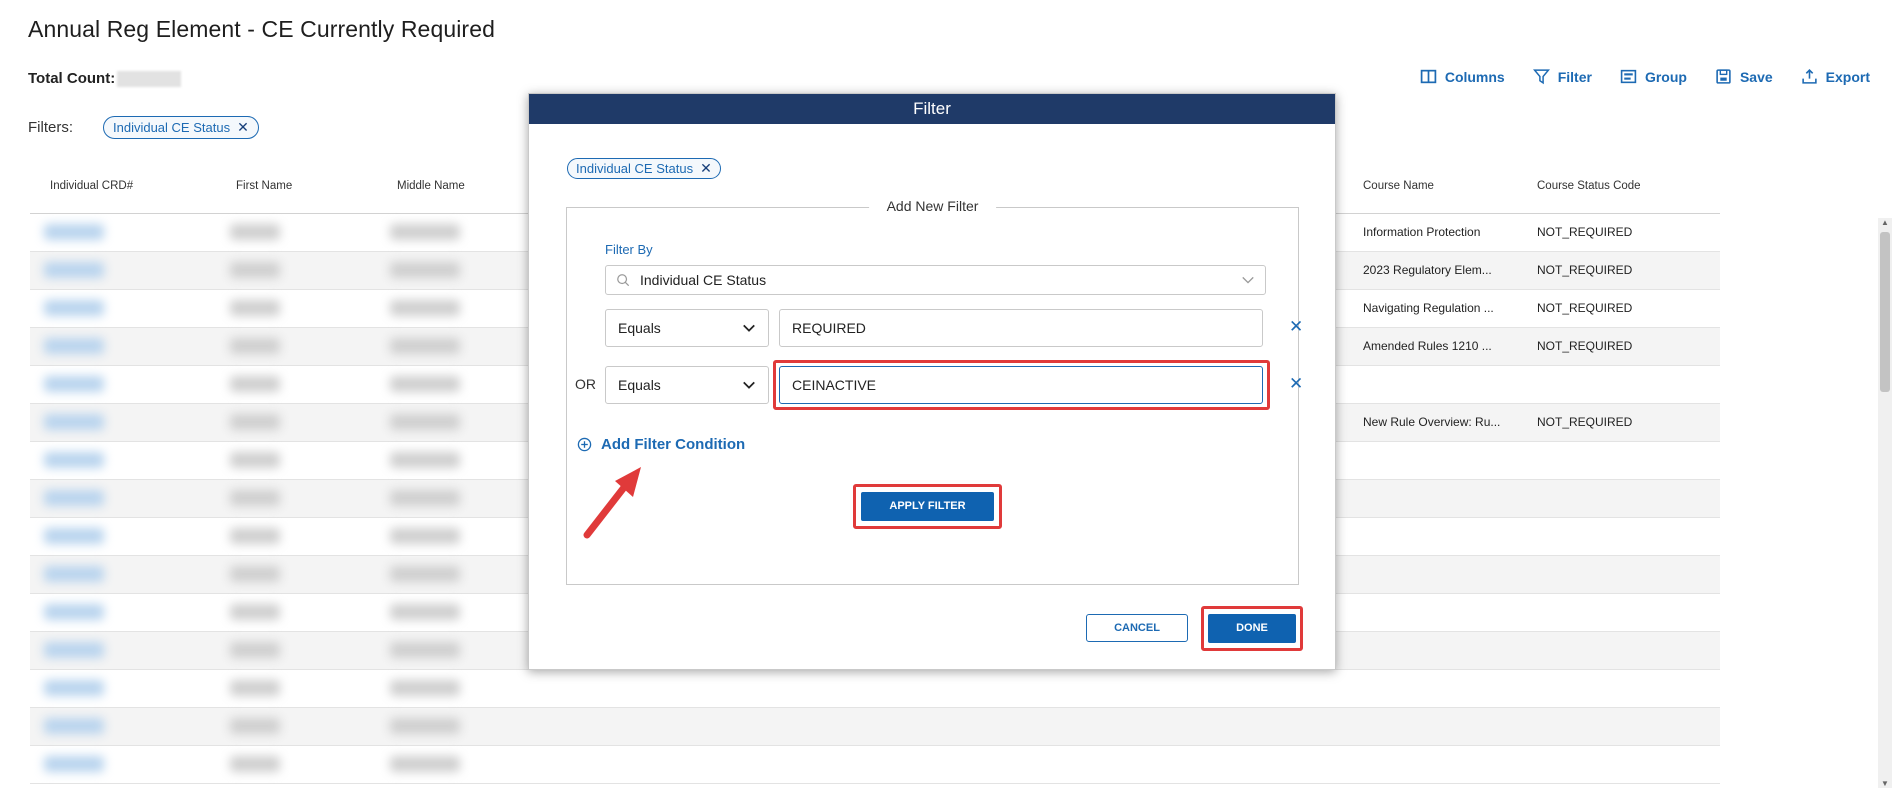 The width and height of the screenshot is (1900, 801). Describe the element at coordinates (635, 168) in the screenshot. I see `dialog-filter-chip-label: Individual CE Status` at that location.